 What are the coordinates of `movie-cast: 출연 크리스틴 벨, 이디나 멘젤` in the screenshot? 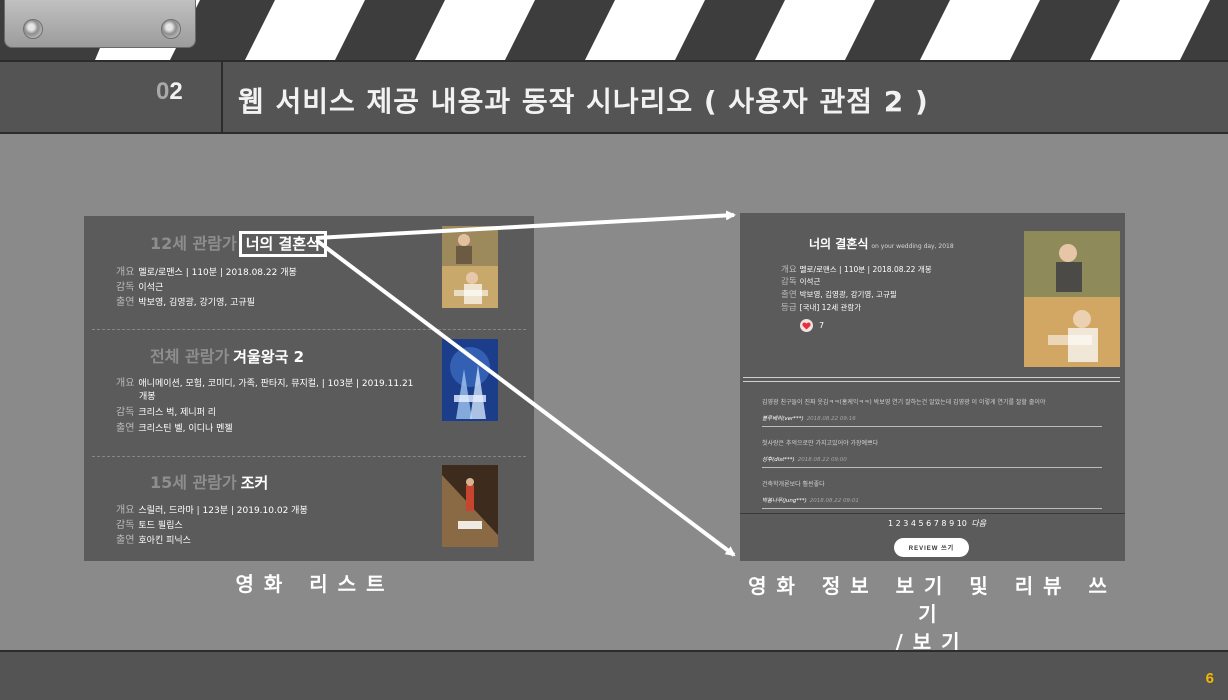 It's located at (174, 429).